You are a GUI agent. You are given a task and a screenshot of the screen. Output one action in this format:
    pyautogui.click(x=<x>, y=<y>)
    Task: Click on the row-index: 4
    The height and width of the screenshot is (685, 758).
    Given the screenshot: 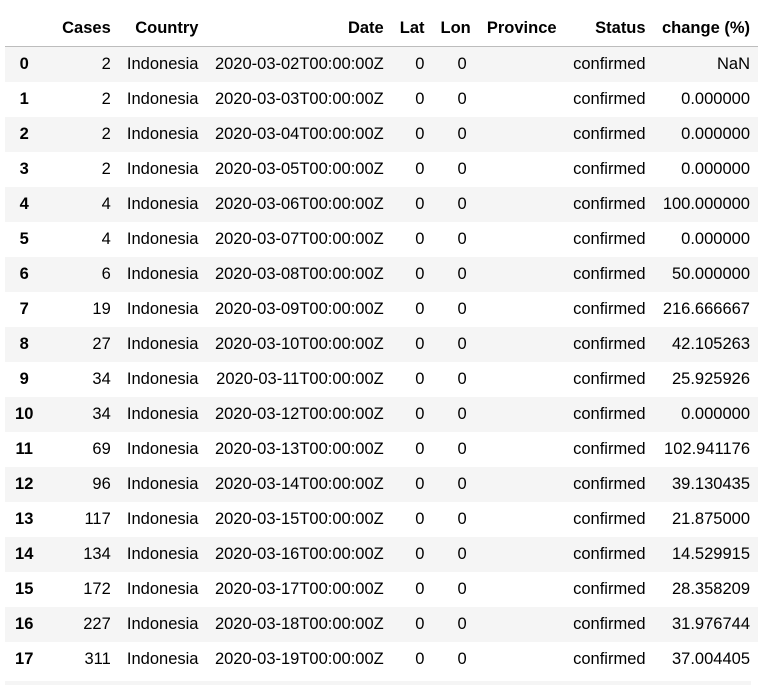 What is the action you would take?
    pyautogui.click(x=24, y=204)
    